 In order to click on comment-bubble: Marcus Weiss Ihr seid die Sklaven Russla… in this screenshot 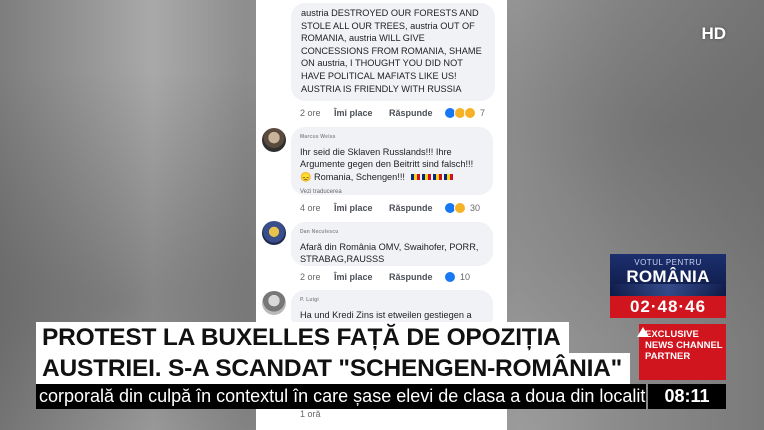, I will do `click(392, 161)`.